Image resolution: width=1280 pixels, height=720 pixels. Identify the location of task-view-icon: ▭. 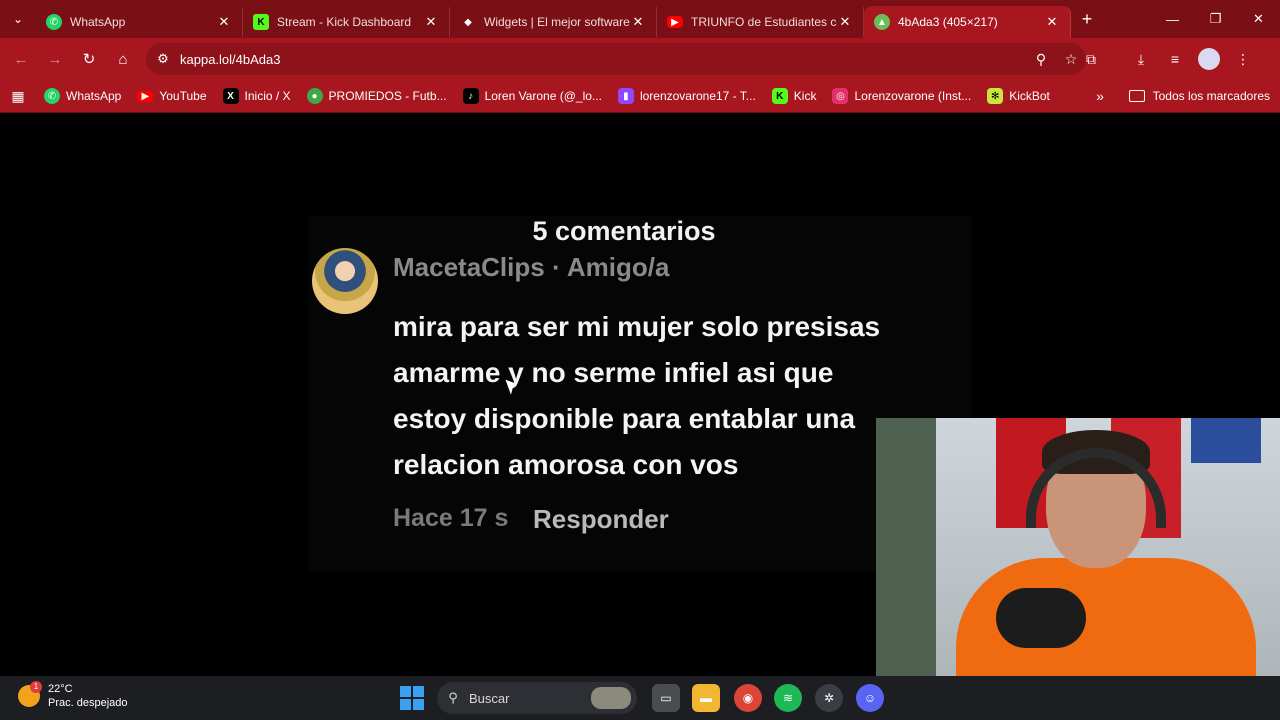
(666, 698).